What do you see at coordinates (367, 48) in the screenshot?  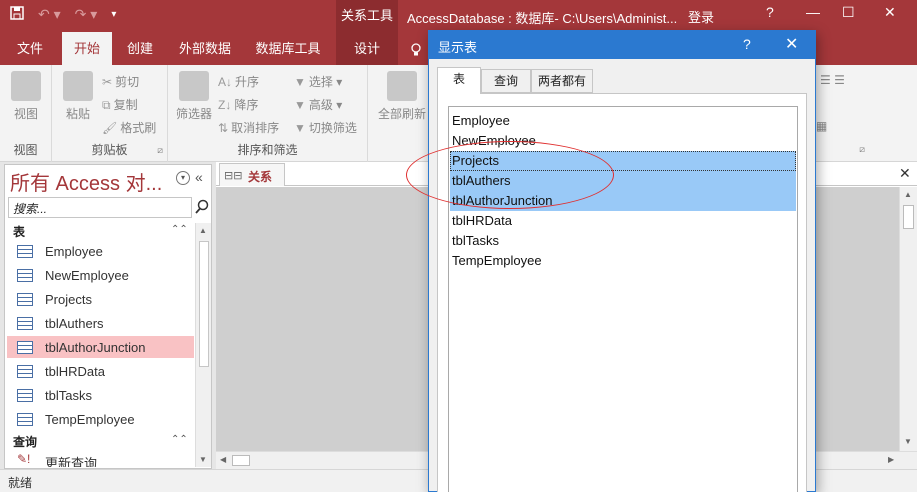 I see `tab-design: 设计` at bounding box center [367, 48].